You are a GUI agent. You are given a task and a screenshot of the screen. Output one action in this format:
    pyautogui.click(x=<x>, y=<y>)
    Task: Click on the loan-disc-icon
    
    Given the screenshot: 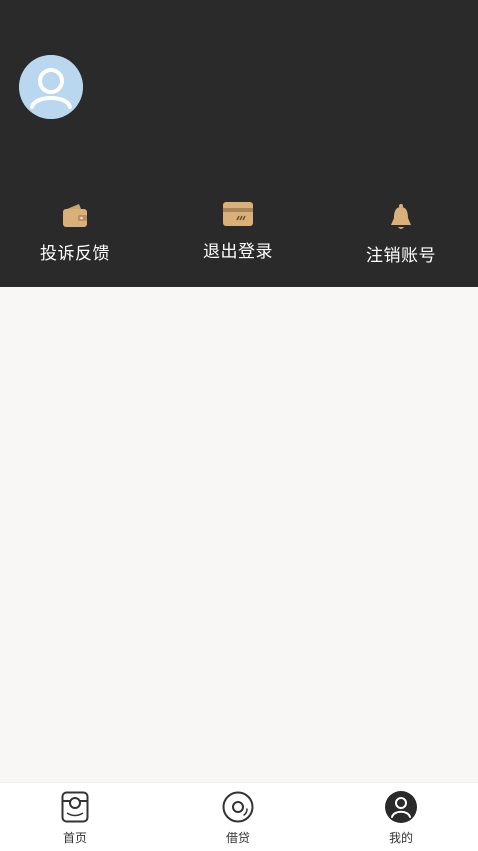 What is the action you would take?
    pyautogui.click(x=238, y=809)
    